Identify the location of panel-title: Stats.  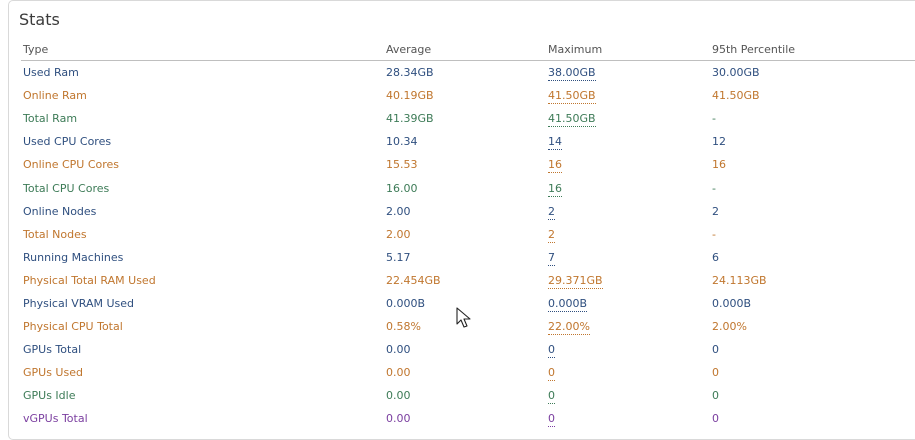
(39, 19).